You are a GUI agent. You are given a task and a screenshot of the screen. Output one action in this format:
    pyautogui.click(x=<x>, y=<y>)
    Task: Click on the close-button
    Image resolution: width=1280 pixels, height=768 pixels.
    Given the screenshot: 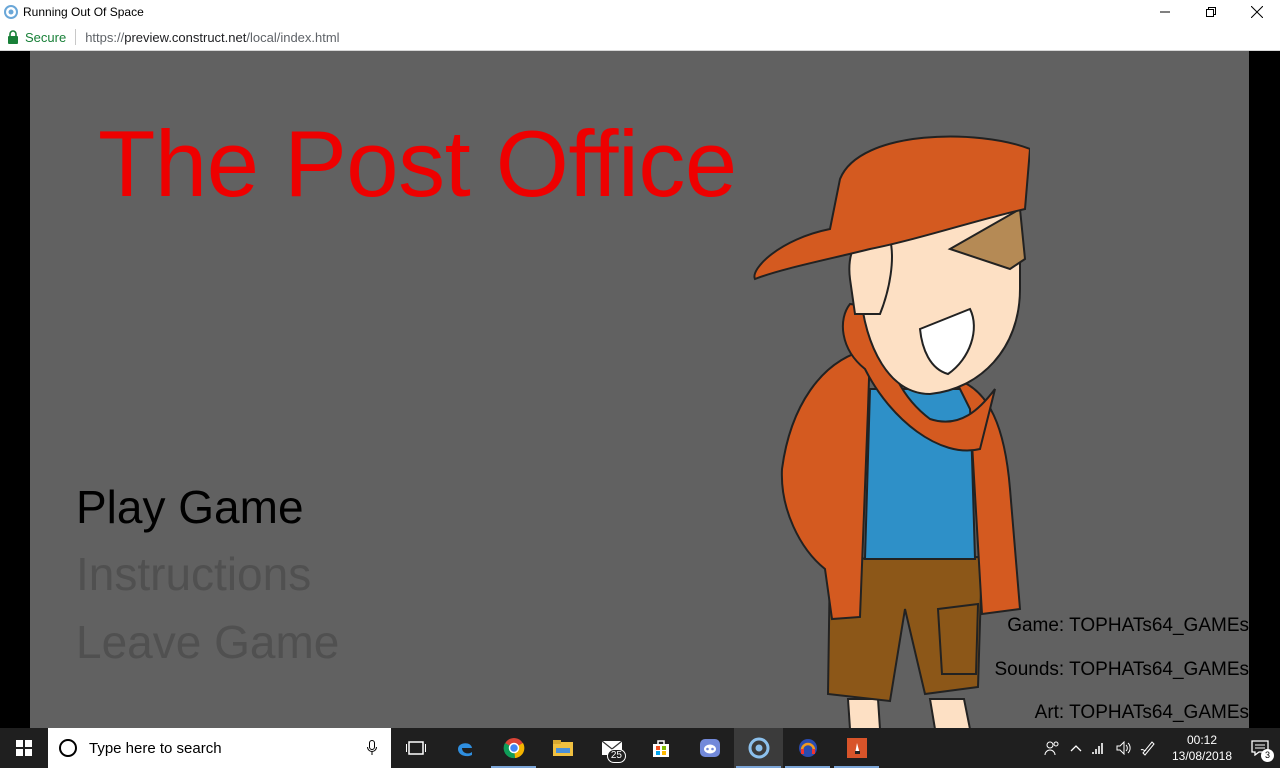 What is the action you would take?
    pyautogui.click(x=1257, y=12)
    